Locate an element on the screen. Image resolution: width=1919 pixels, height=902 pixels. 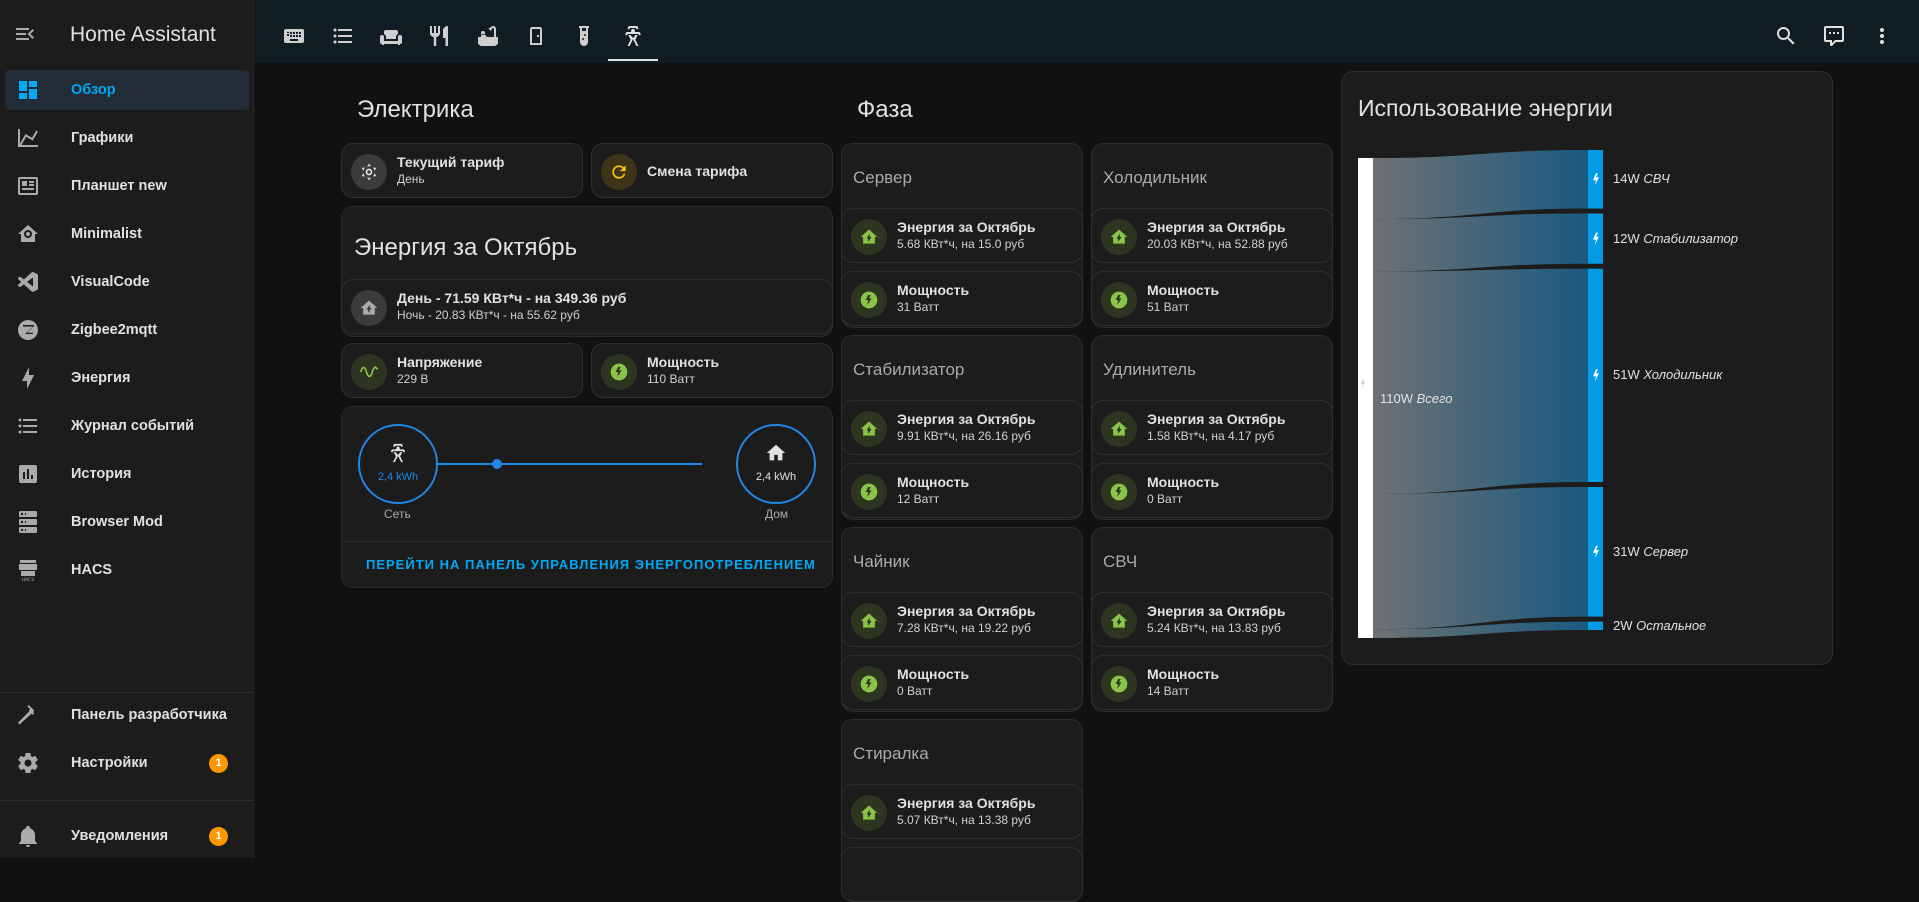
more-menu-button is located at coordinates (1882, 36).